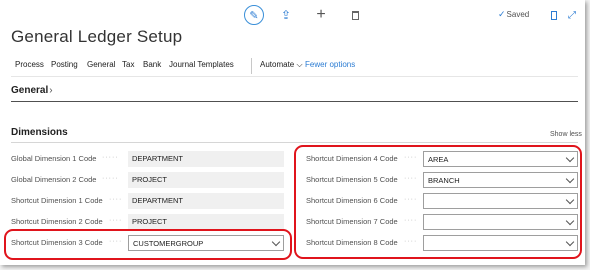 The height and width of the screenshot is (270, 590). Describe the element at coordinates (206, 222) in the screenshot. I see `shortcut-dim-2-value: PROJECT` at that location.